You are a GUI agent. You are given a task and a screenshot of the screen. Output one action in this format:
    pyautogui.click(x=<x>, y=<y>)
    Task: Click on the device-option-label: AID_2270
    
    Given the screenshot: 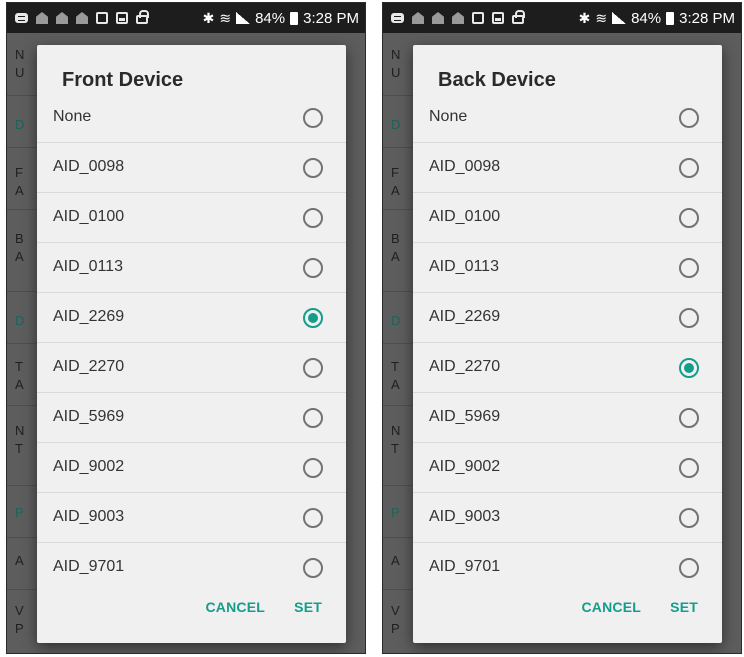 What is the action you would take?
    pyautogui.click(x=89, y=366)
    